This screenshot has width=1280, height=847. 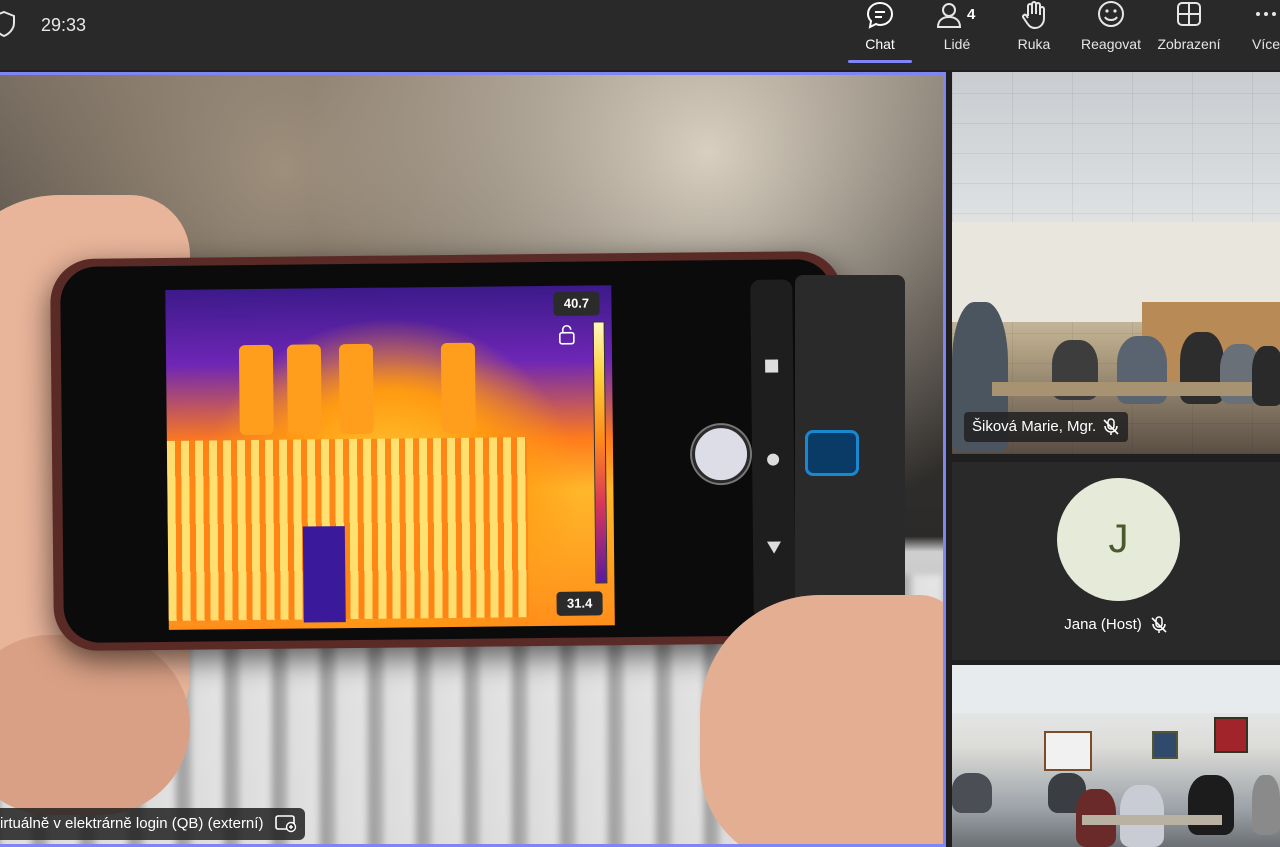 What do you see at coordinates (773, 456) in the screenshot?
I see `square-icon` at bounding box center [773, 456].